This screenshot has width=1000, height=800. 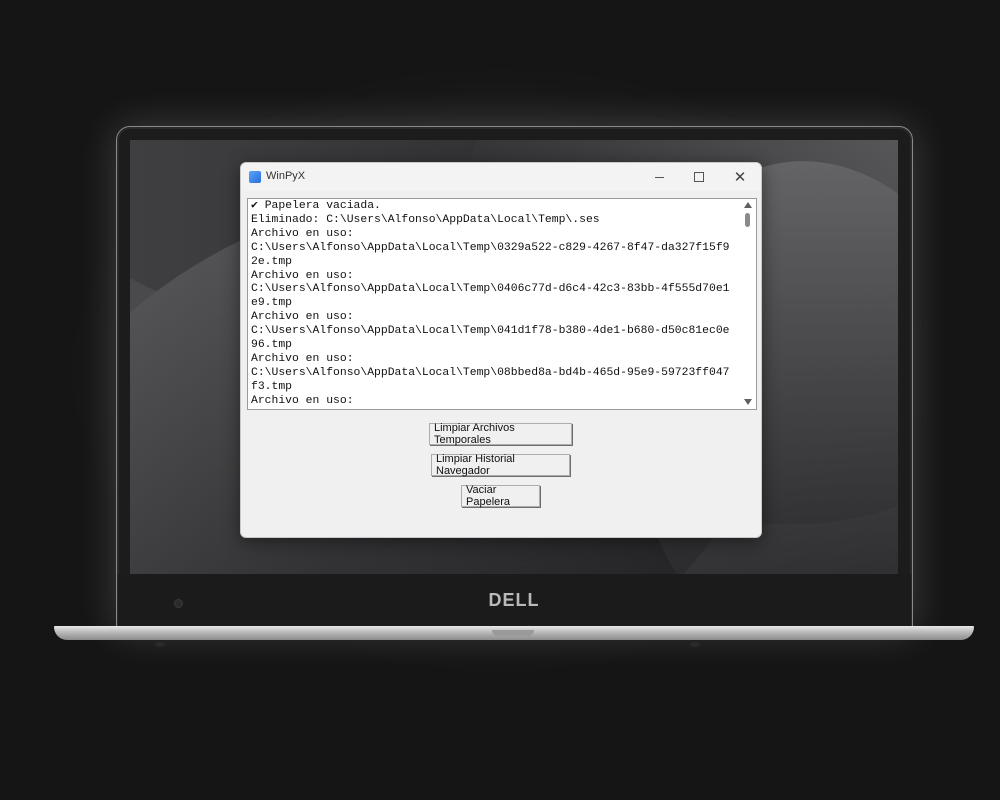 I want to click on laptop-hinge-notch, so click(x=513, y=633).